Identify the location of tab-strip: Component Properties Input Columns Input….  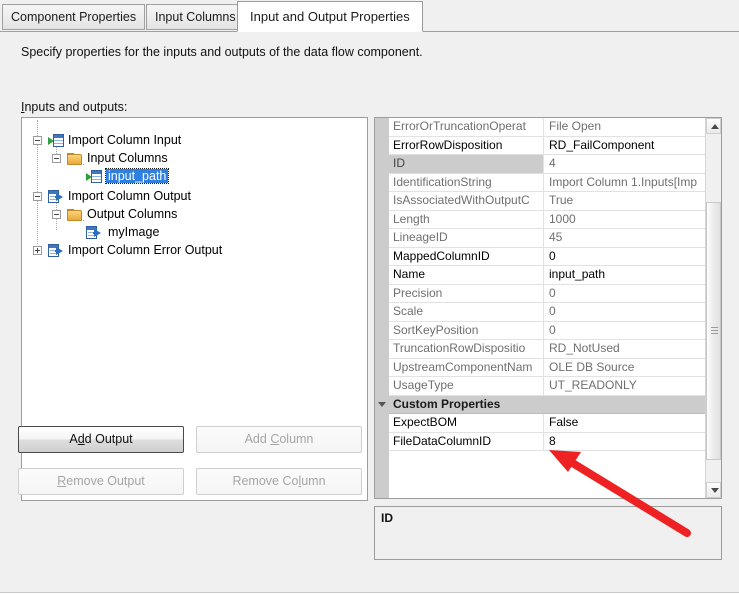
(369, 16).